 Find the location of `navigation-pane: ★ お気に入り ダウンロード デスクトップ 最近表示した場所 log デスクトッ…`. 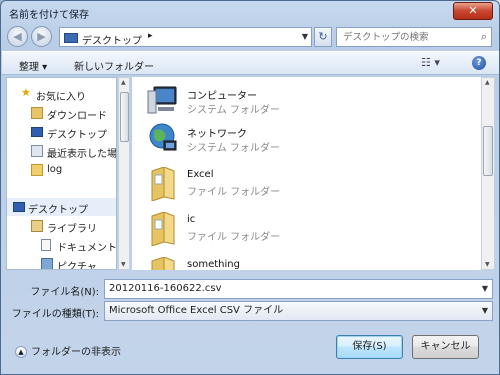

navigation-pane: ★ お気に入り ダウンロード デスクトップ 最近表示した場所 log デスクトッ… is located at coordinates (61, 173).